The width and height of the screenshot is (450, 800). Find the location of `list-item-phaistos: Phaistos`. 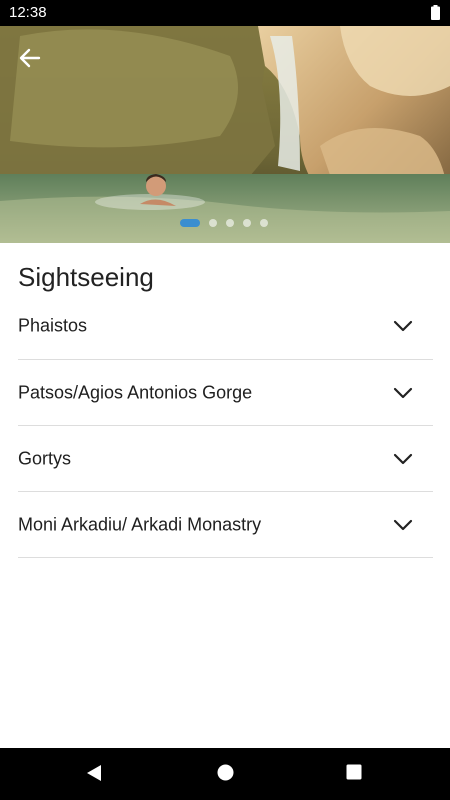

list-item-phaistos: Phaistos is located at coordinates (225, 326).